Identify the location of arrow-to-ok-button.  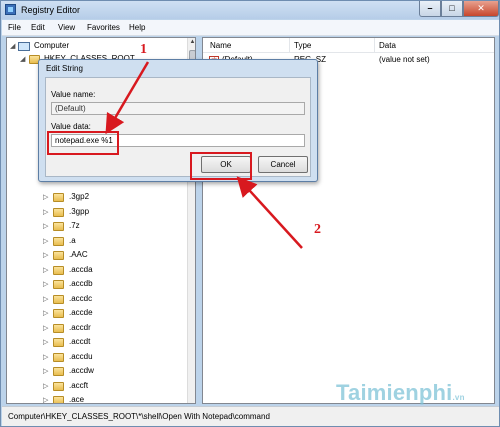
(269, 212).